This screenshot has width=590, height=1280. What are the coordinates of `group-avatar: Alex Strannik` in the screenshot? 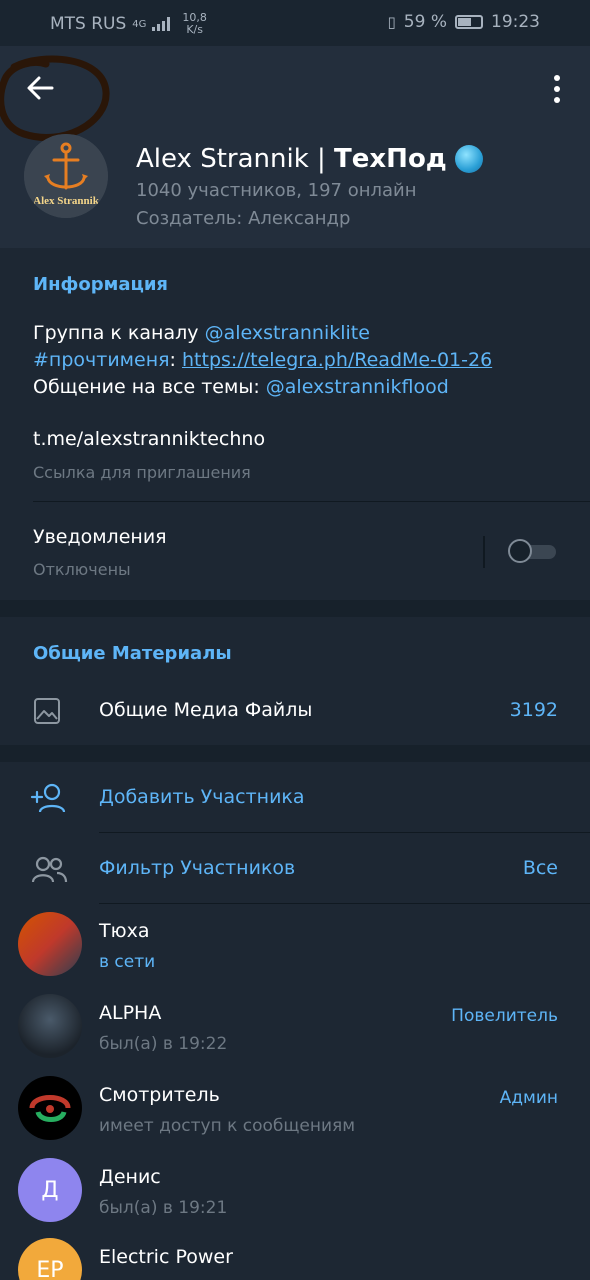 It's located at (66, 176).